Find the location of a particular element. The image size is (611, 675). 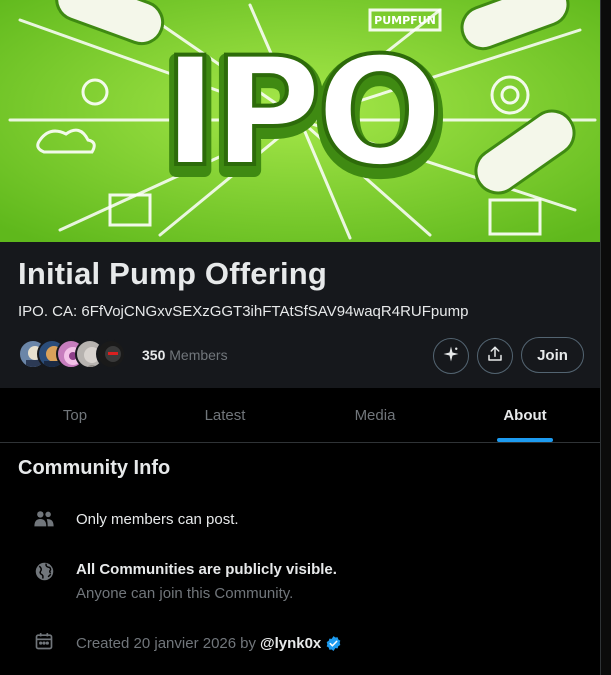

created-info: Created 20 janvier 2026 by @lynk0x is located at coordinates (209, 643).